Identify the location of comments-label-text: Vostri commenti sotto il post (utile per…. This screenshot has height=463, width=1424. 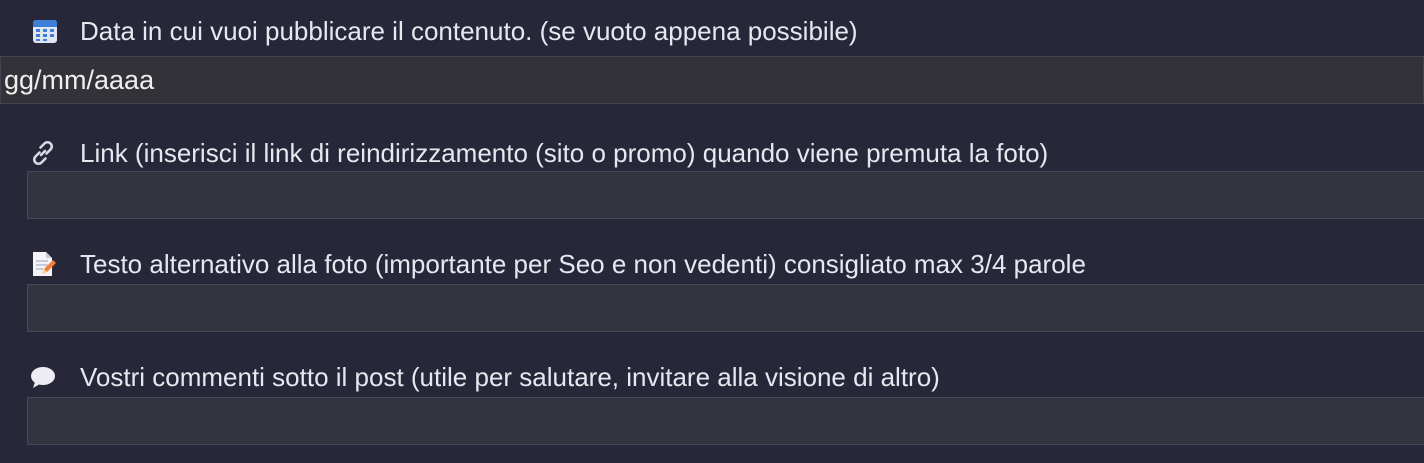
(510, 376).